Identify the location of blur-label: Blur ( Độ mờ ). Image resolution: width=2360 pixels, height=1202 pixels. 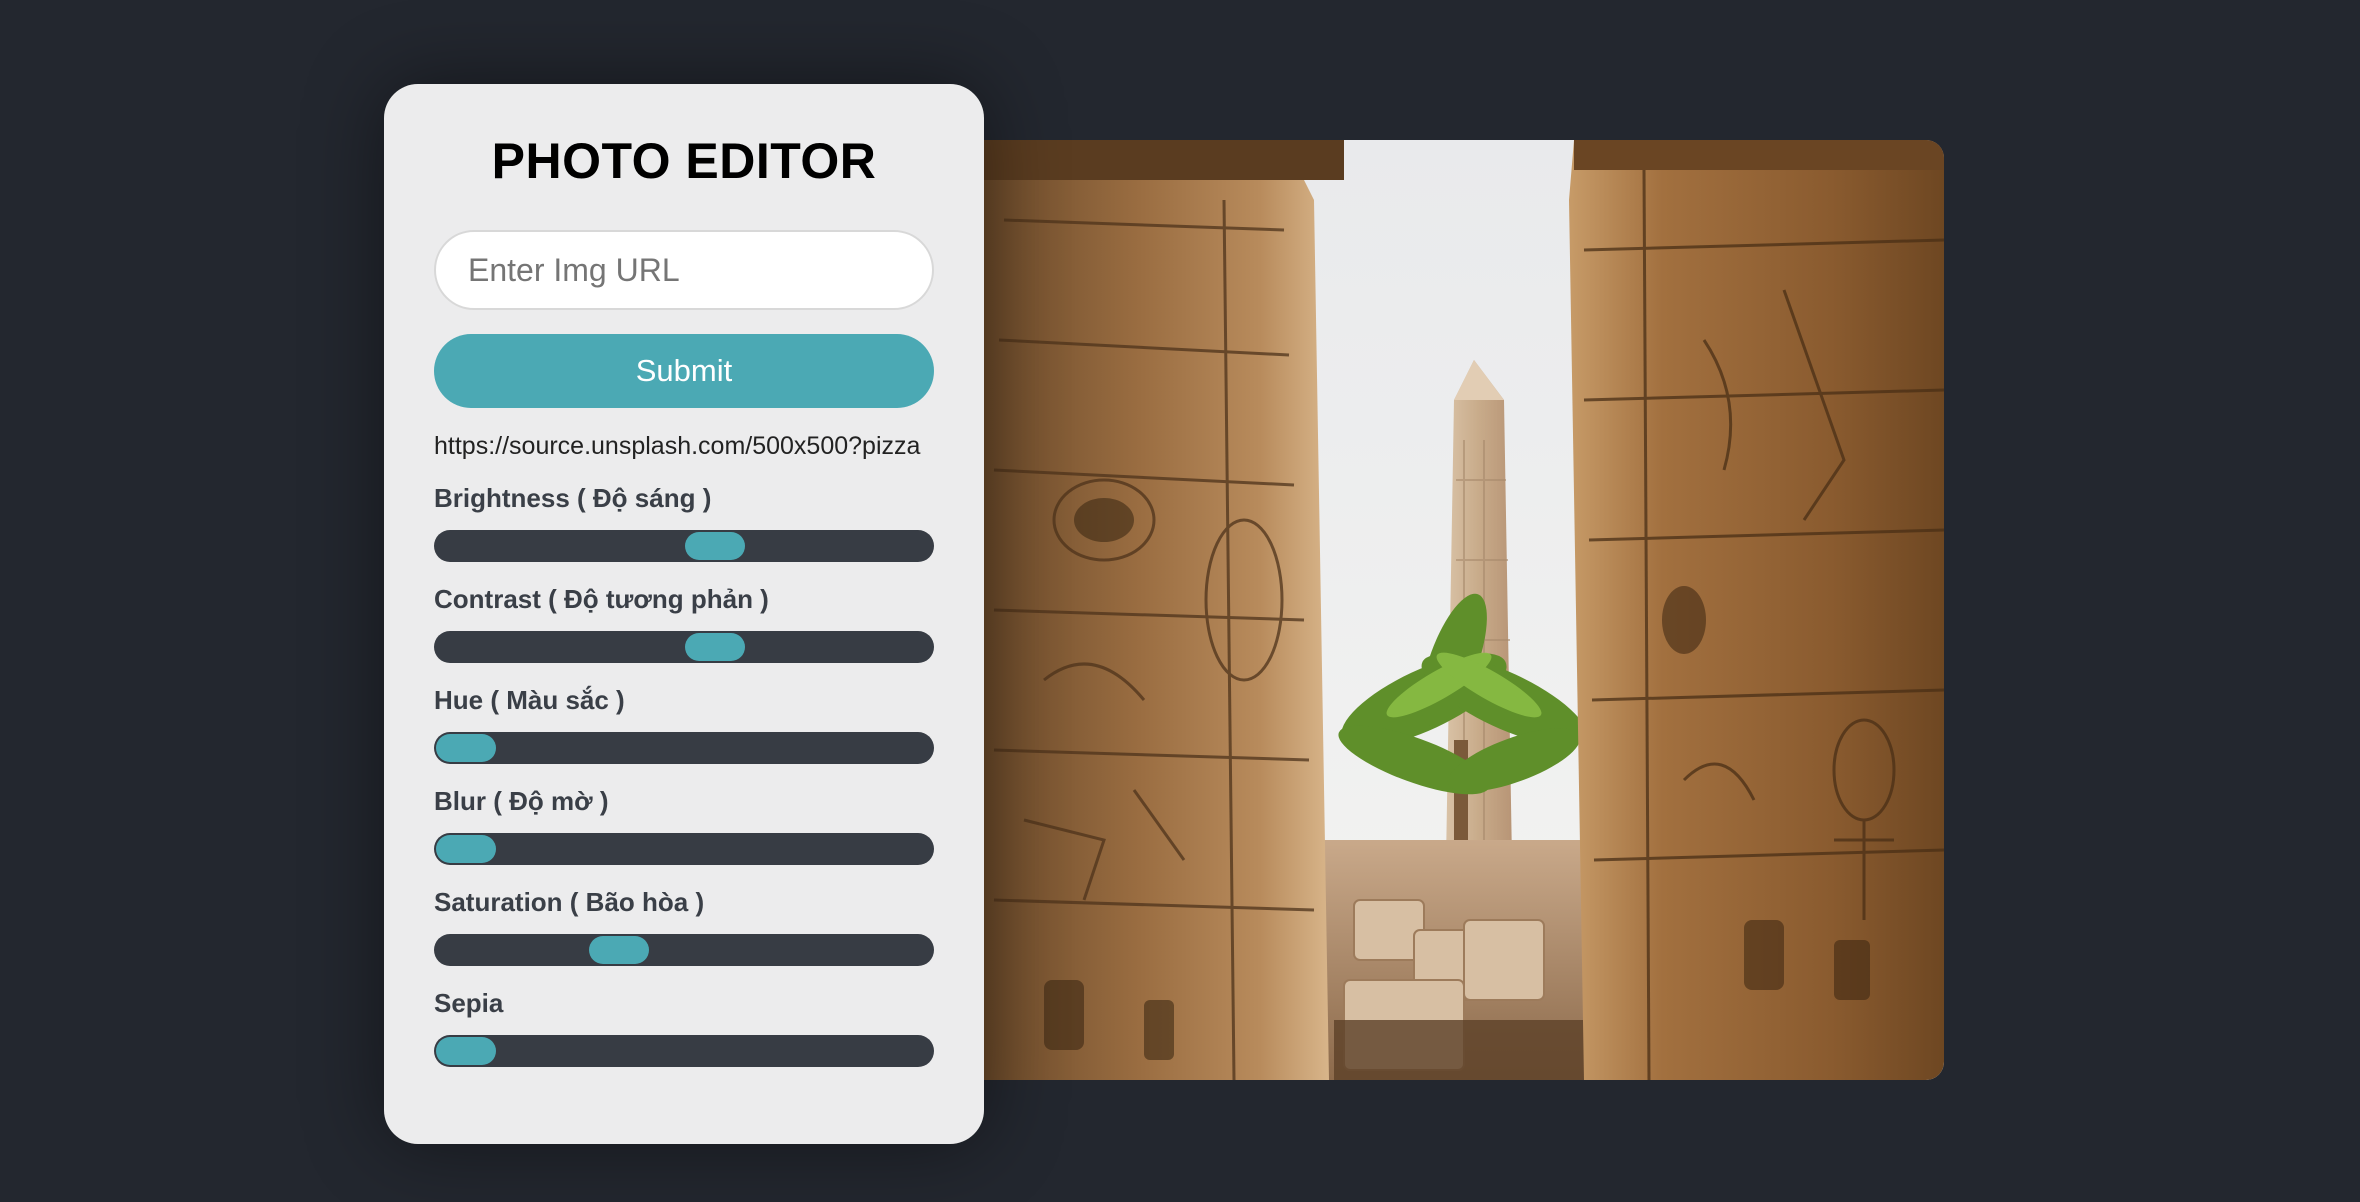
(521, 801).